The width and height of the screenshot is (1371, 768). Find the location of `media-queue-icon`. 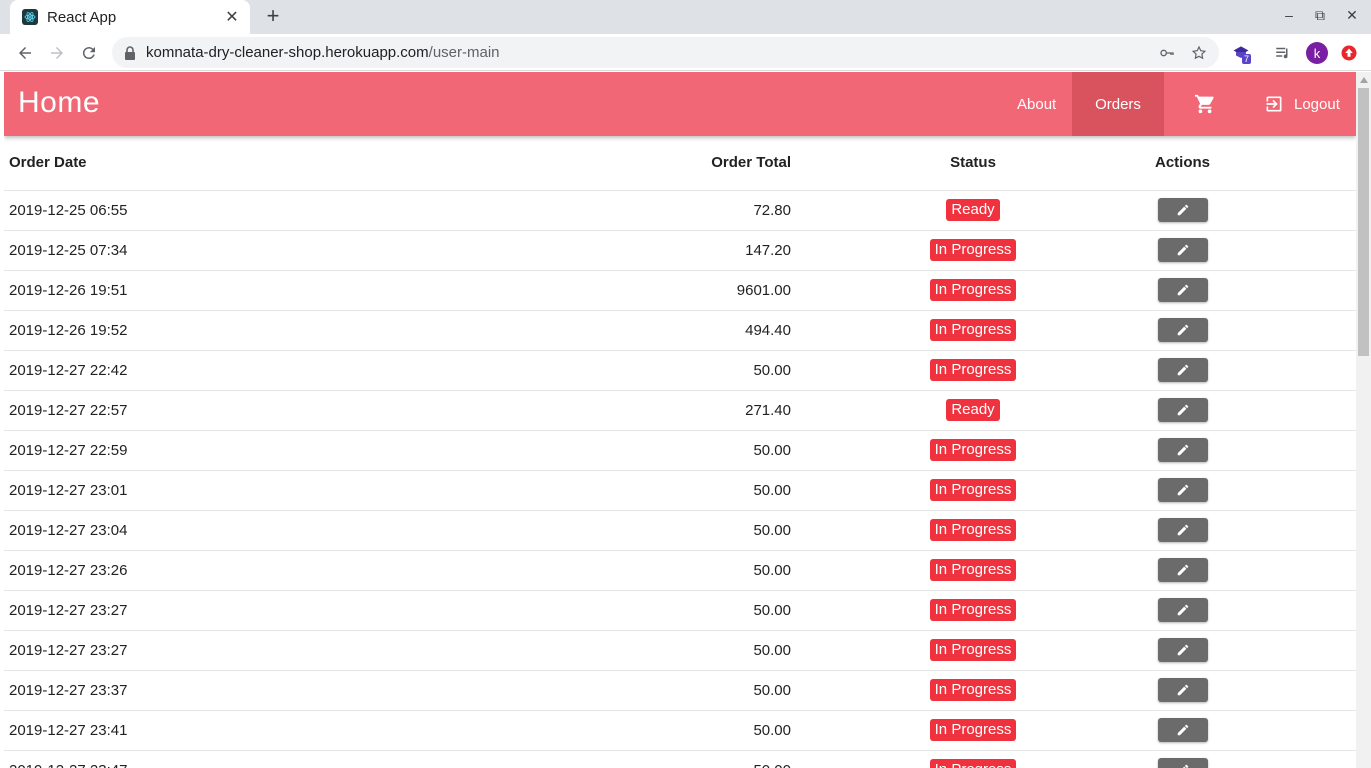

media-queue-icon is located at coordinates (1283, 53).